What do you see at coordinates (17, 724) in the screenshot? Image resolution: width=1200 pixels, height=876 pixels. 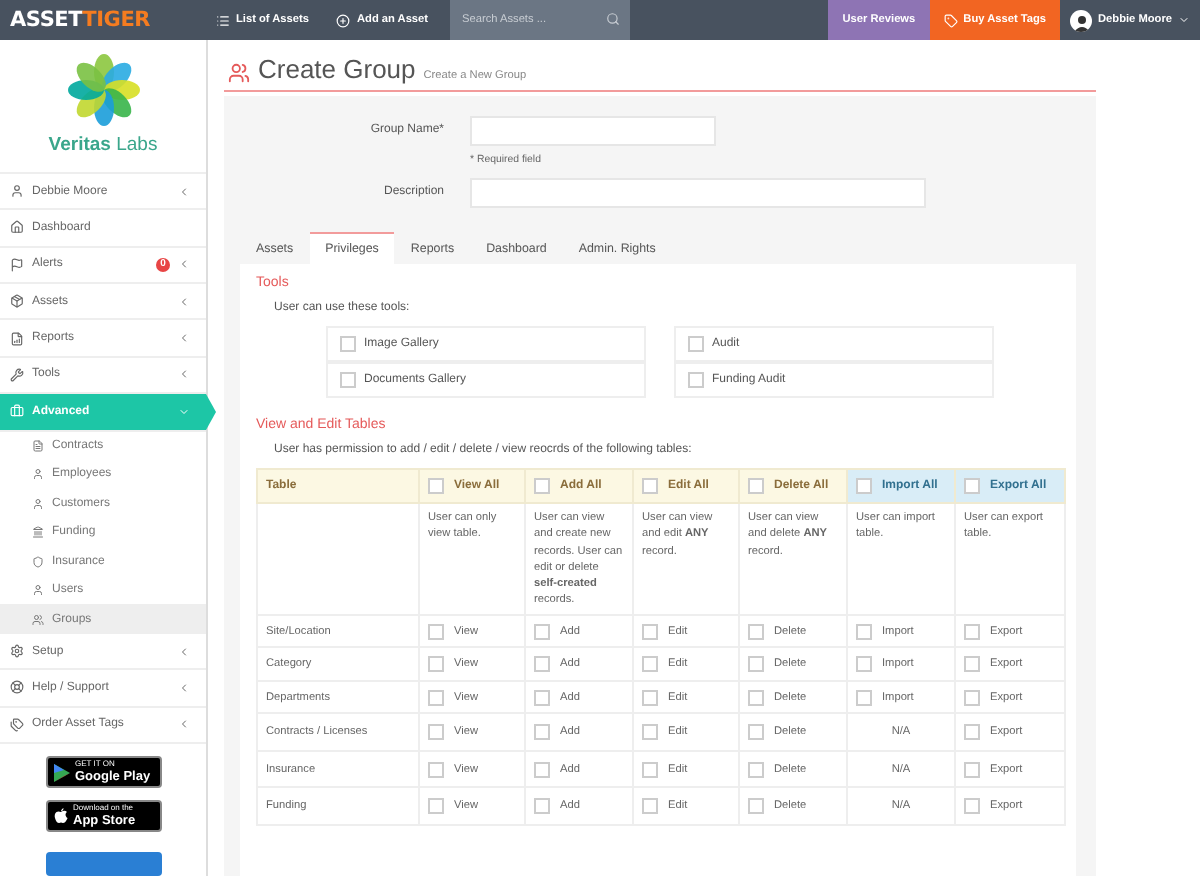 I see `tags-icon` at bounding box center [17, 724].